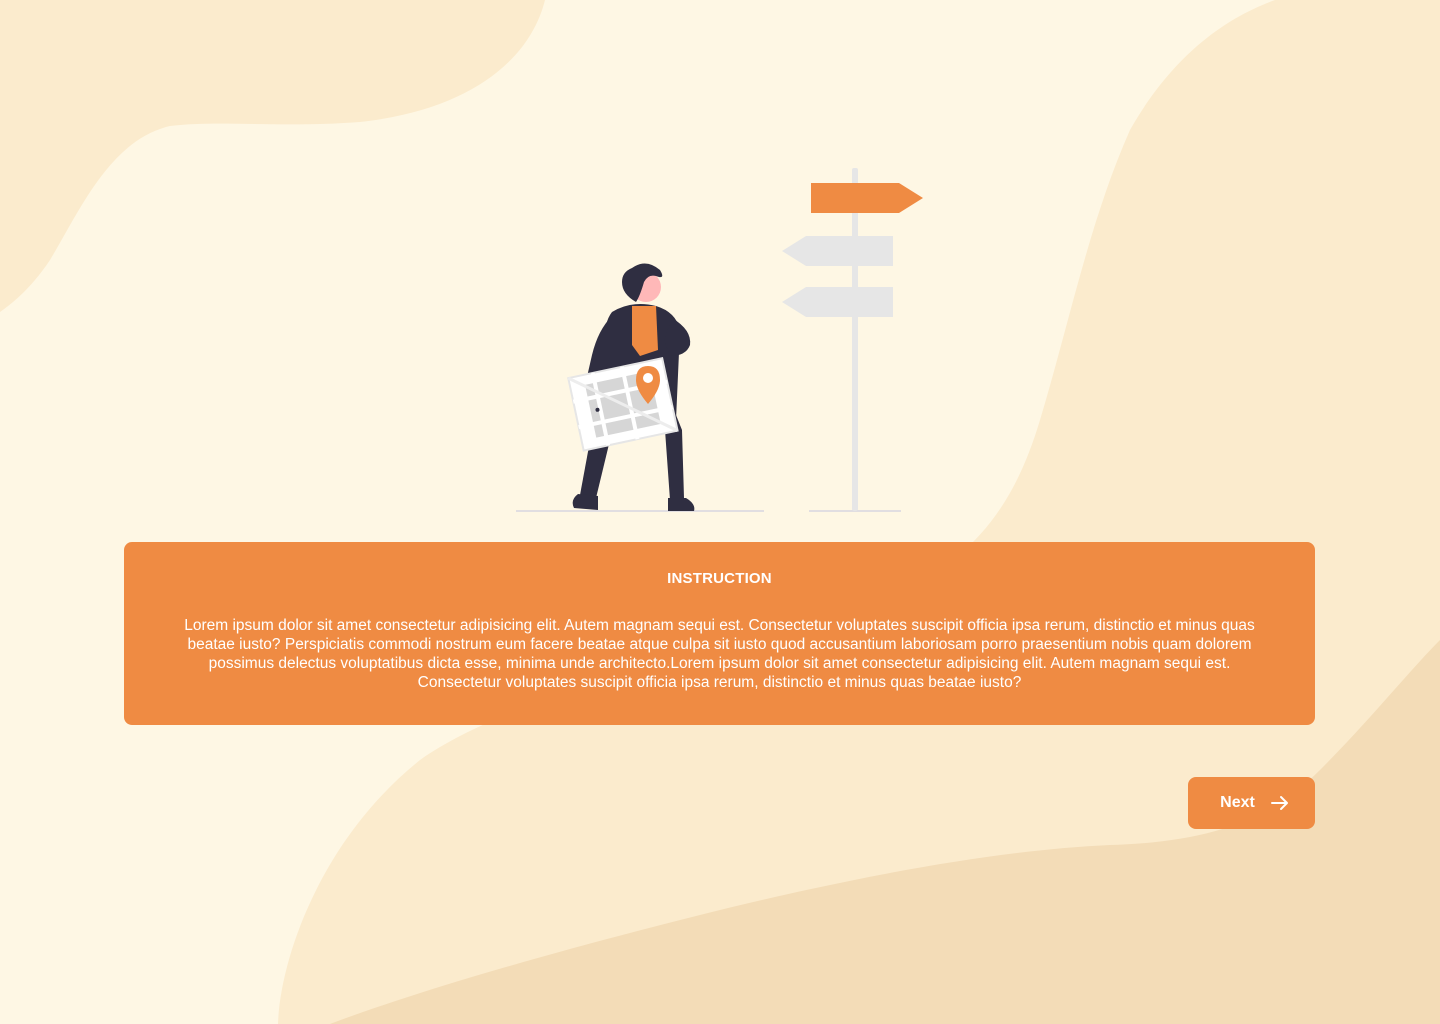 The height and width of the screenshot is (1024, 1440). What do you see at coordinates (645, 331) in the screenshot?
I see `person-shirt` at bounding box center [645, 331].